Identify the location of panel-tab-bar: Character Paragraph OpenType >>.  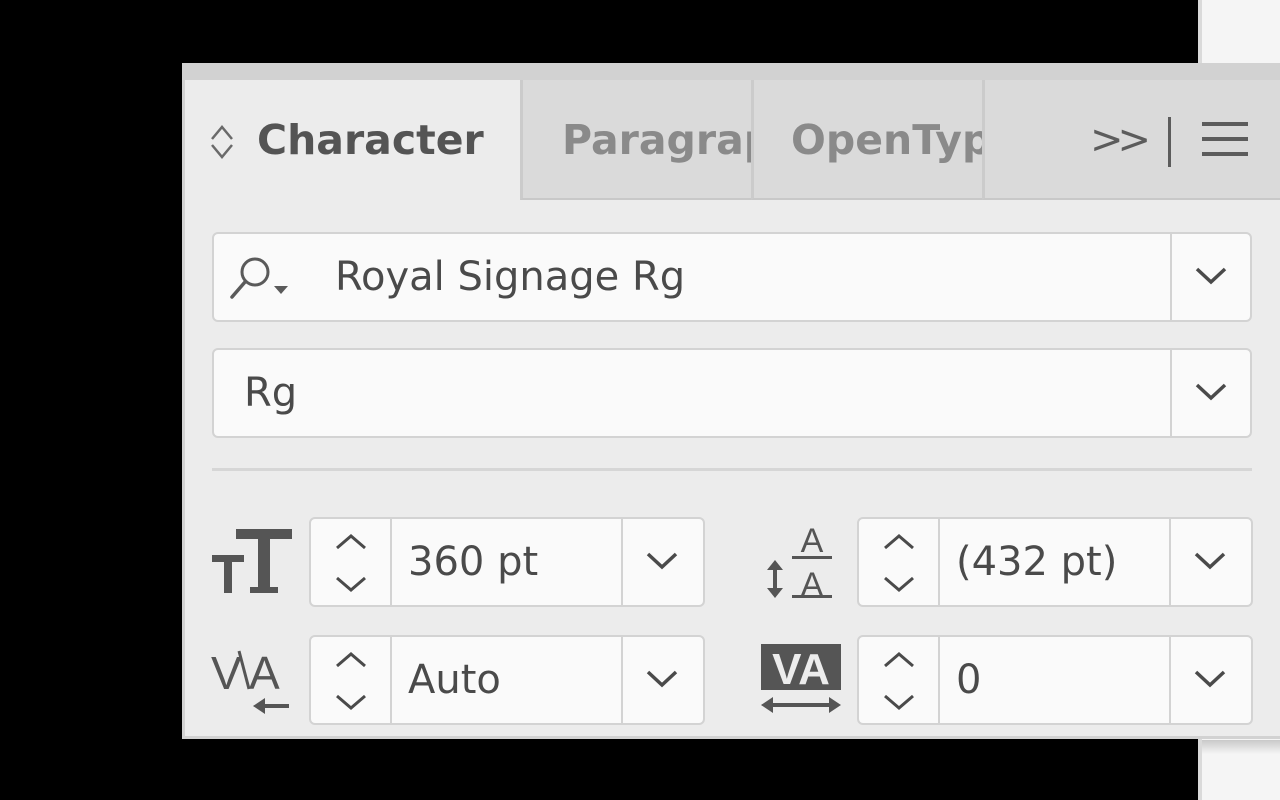
(732, 140).